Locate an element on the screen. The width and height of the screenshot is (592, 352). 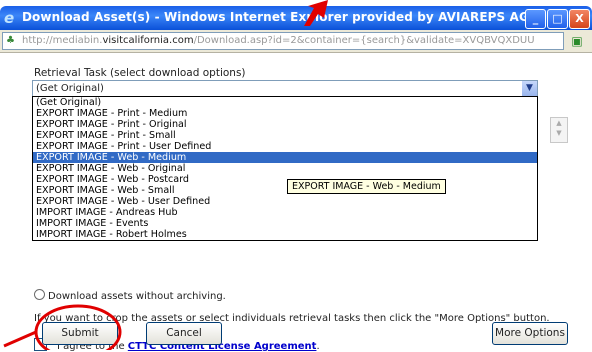
annotation-arrow is located at coordinates (316, 13).